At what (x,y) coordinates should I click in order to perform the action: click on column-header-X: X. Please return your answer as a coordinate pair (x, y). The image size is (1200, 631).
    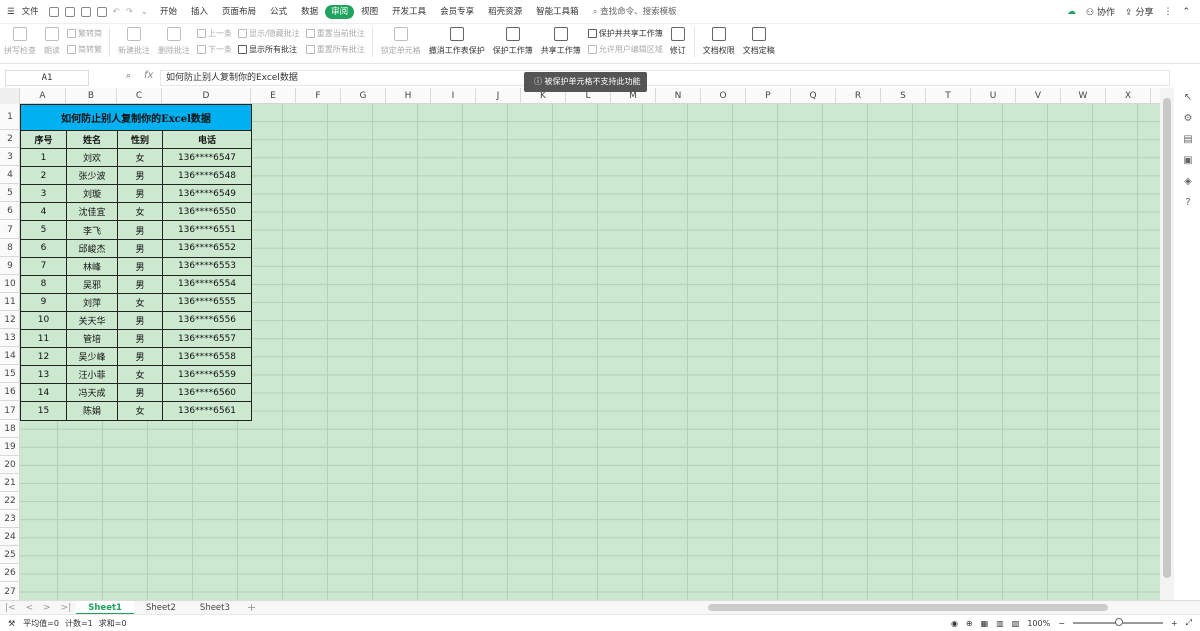
    Looking at the image, I should click on (1128, 96).